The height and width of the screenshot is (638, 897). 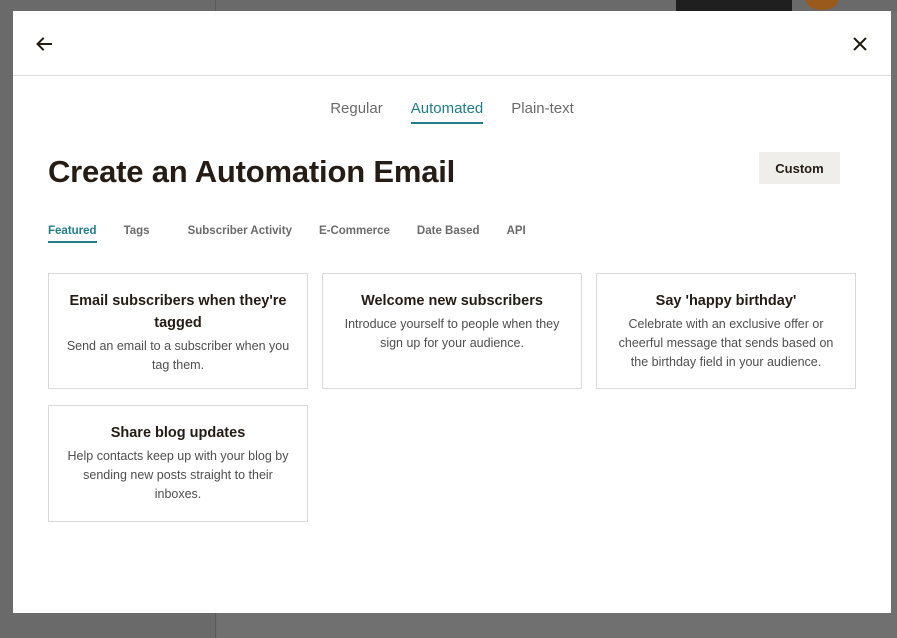 What do you see at coordinates (452, 43) in the screenshot?
I see `modal-header` at bounding box center [452, 43].